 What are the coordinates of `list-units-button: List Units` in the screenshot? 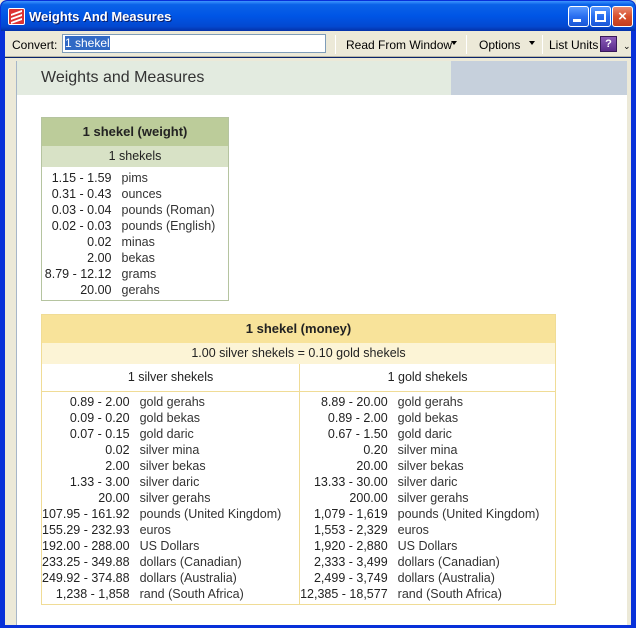 It's located at (573, 45).